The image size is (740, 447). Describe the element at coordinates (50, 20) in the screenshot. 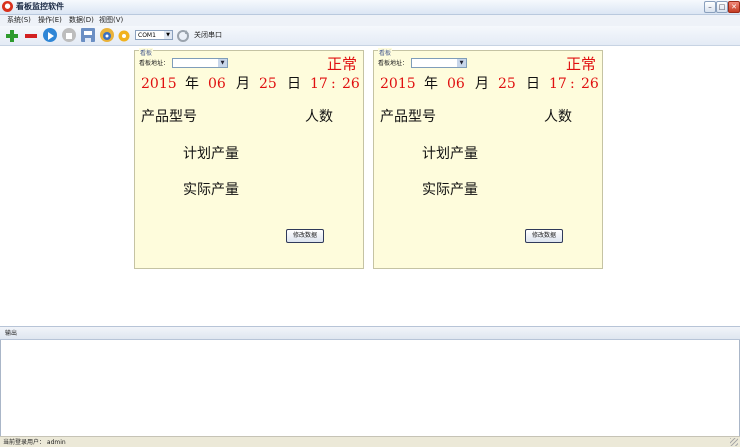

I see `menu-operate: 操作(E)` at that location.